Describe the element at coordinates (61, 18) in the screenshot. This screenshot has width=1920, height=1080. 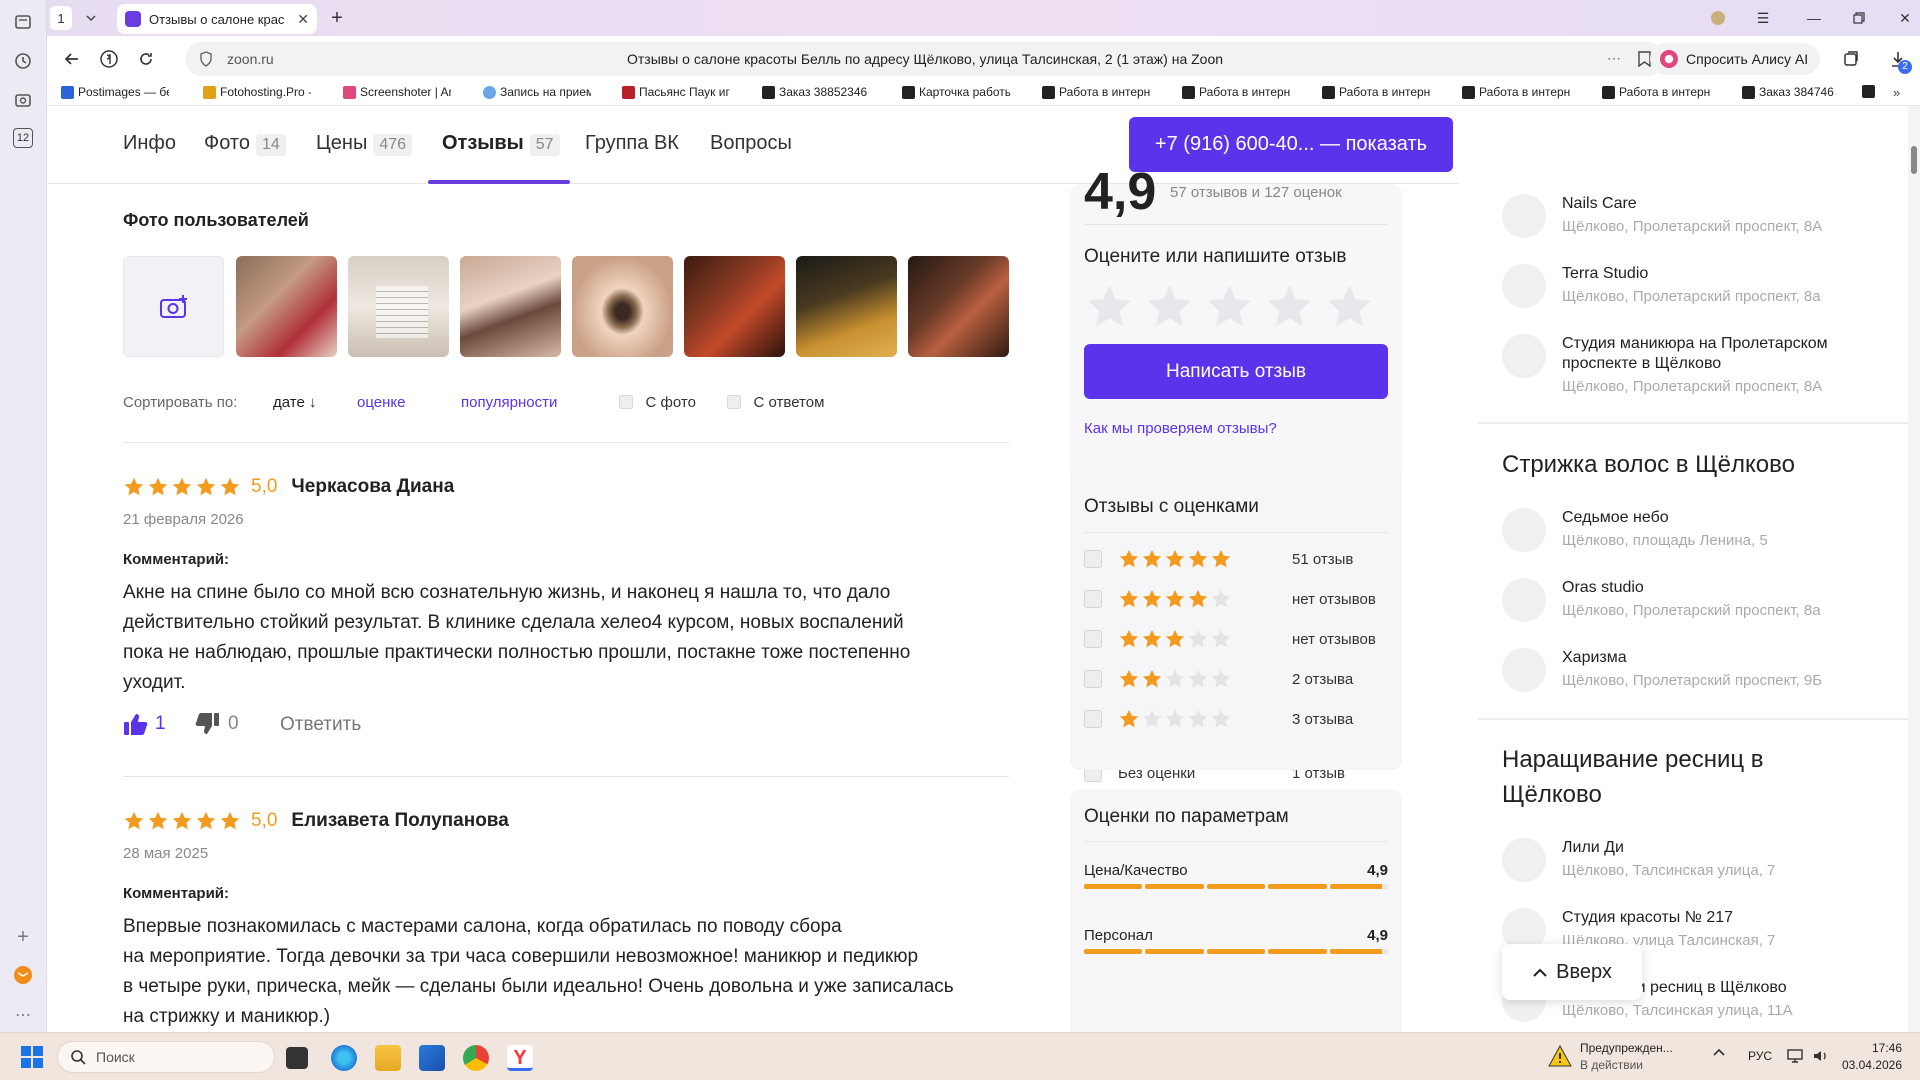
I see `tab-counter: 1` at that location.